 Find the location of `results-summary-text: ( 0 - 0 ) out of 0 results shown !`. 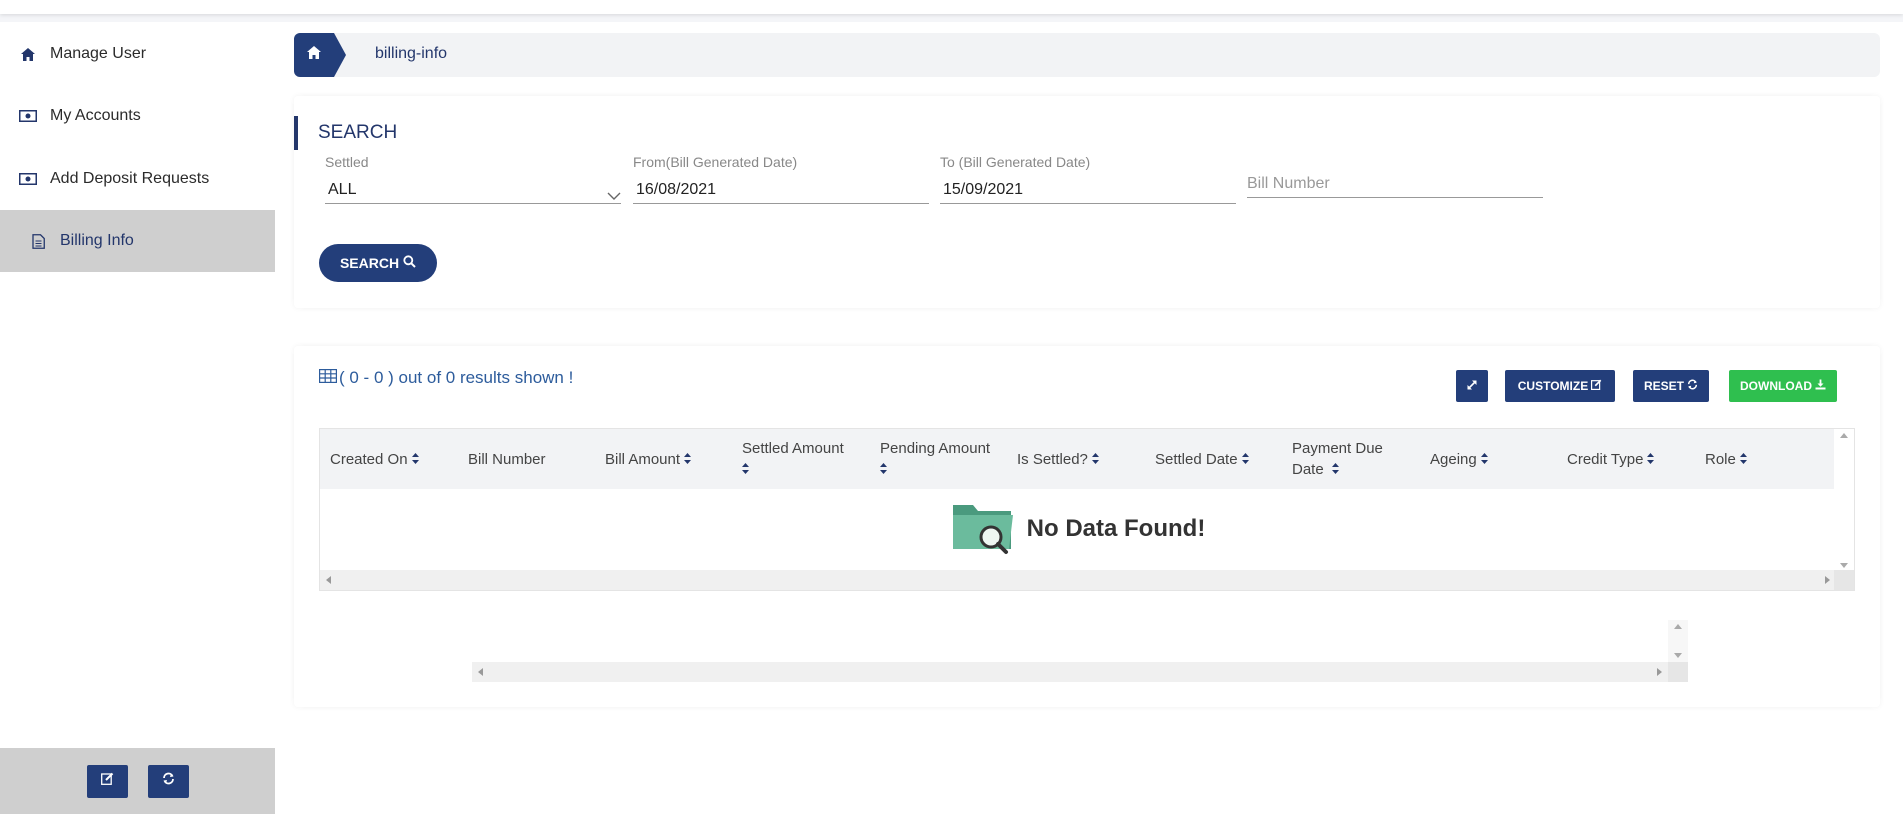

results-summary-text: ( 0 - 0 ) out of 0 results shown ! is located at coordinates (456, 377).